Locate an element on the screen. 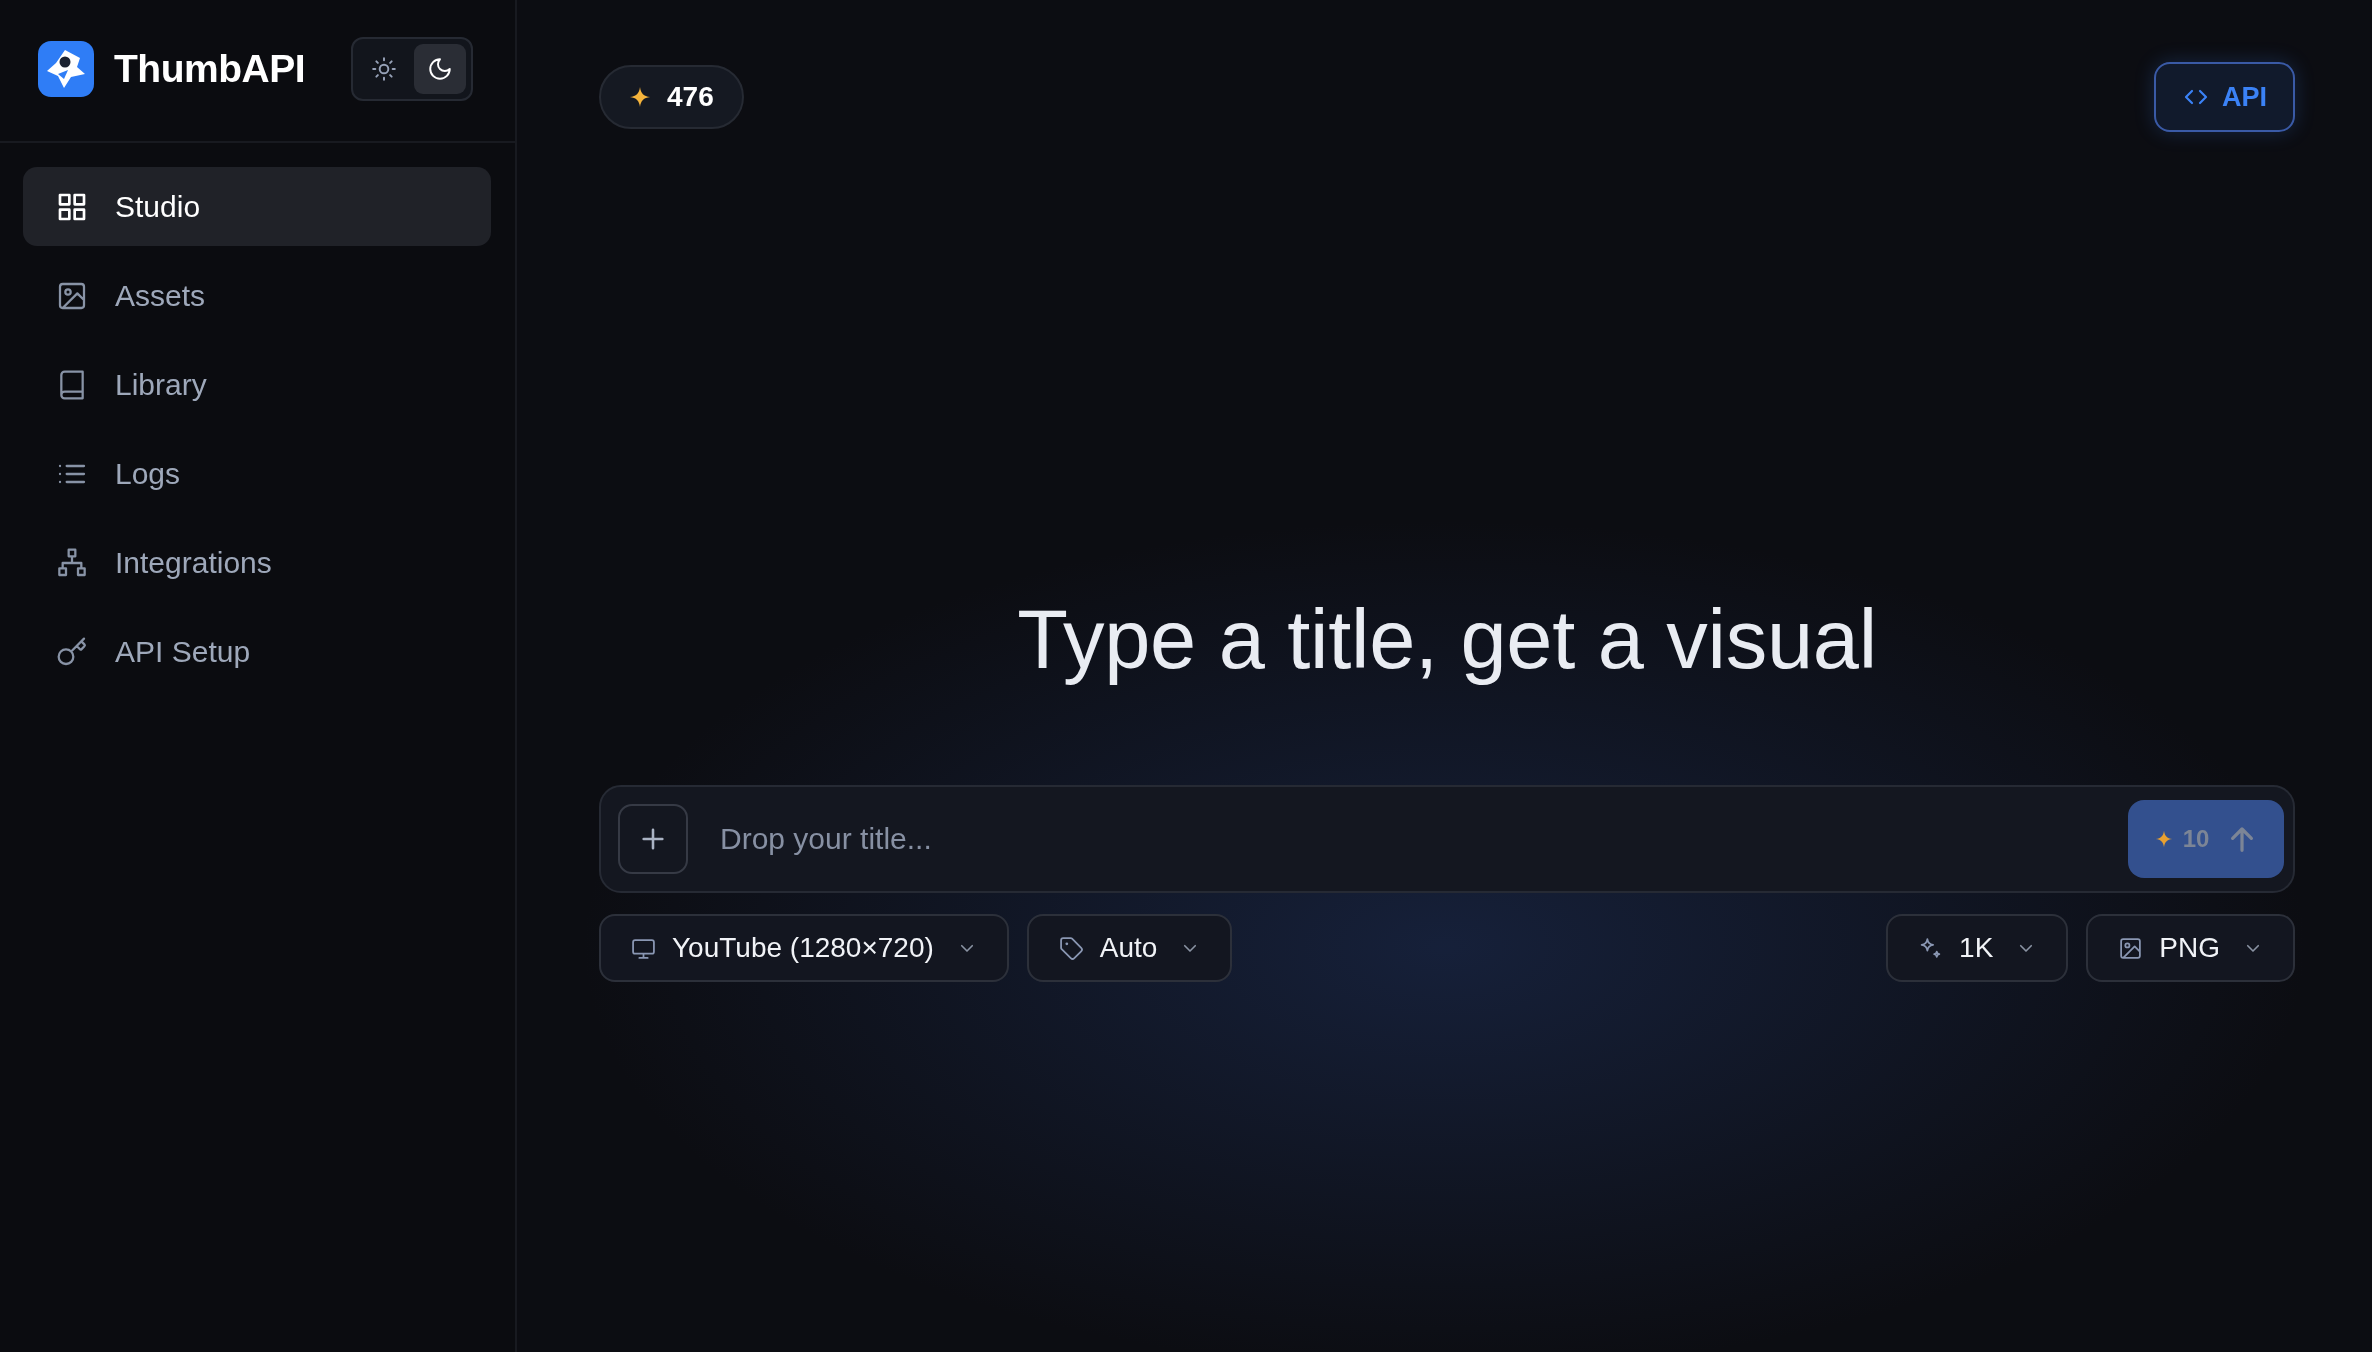 This screenshot has height=1352, width=2372. sun-icon is located at coordinates (384, 68).